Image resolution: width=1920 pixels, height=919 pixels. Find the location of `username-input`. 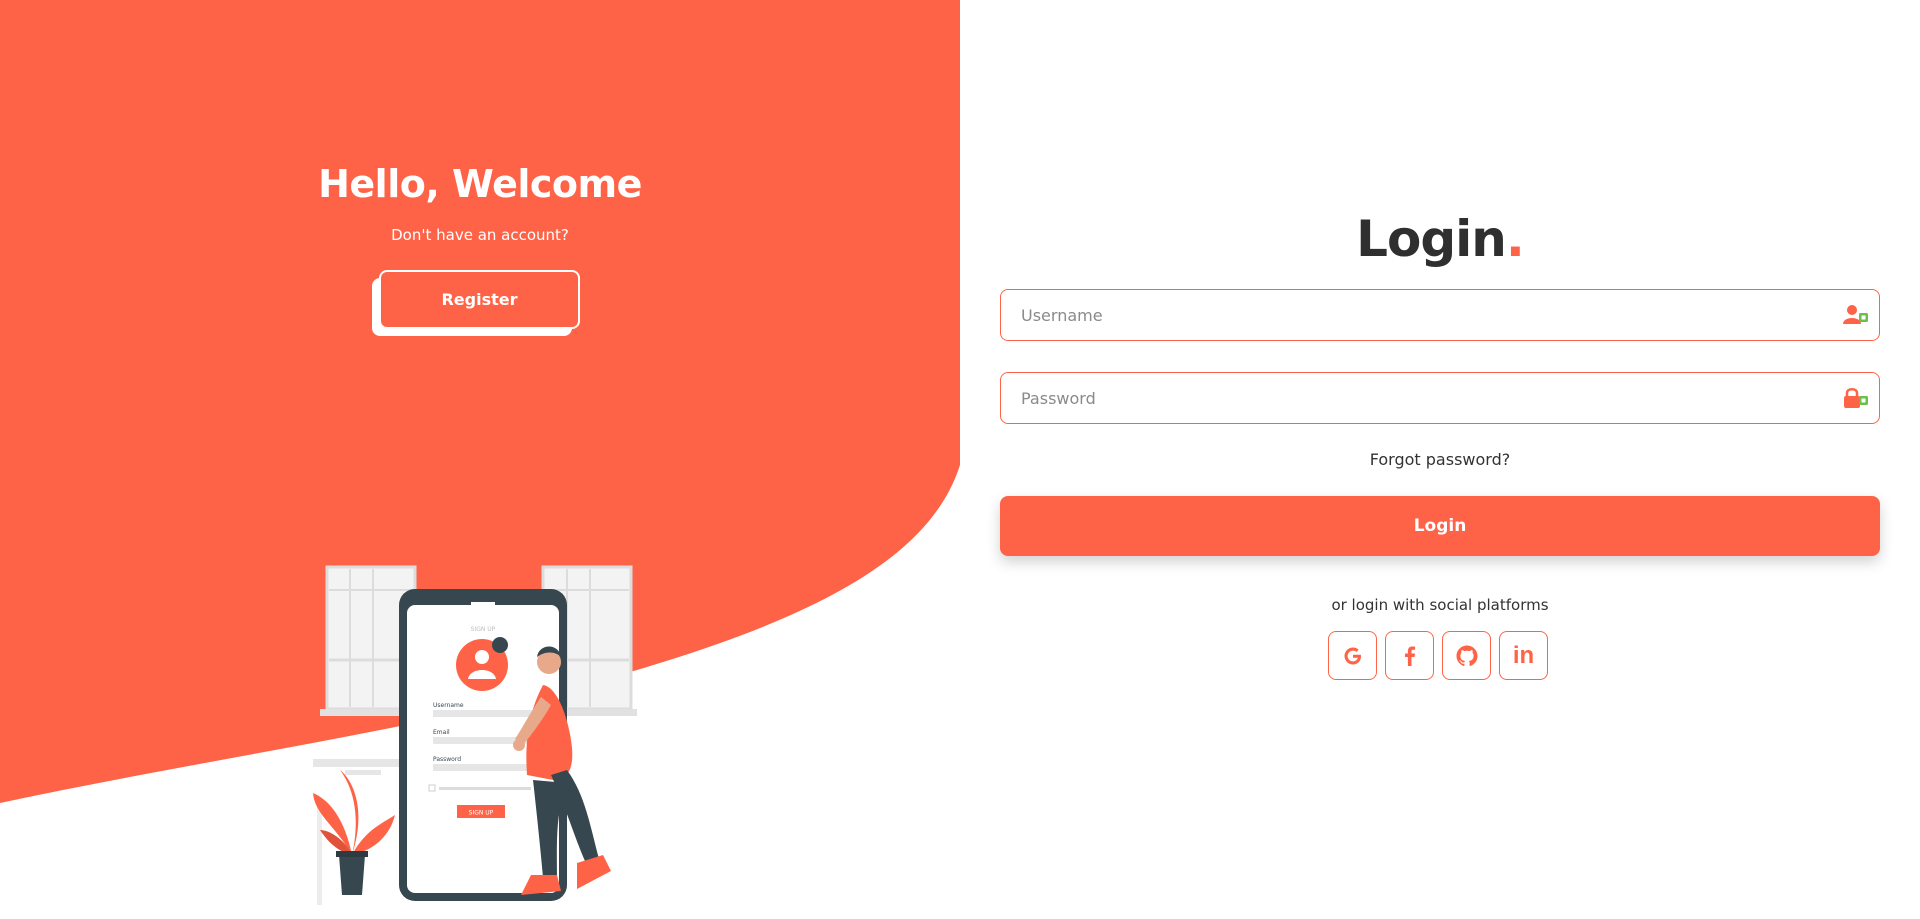

username-input is located at coordinates (1440, 315).